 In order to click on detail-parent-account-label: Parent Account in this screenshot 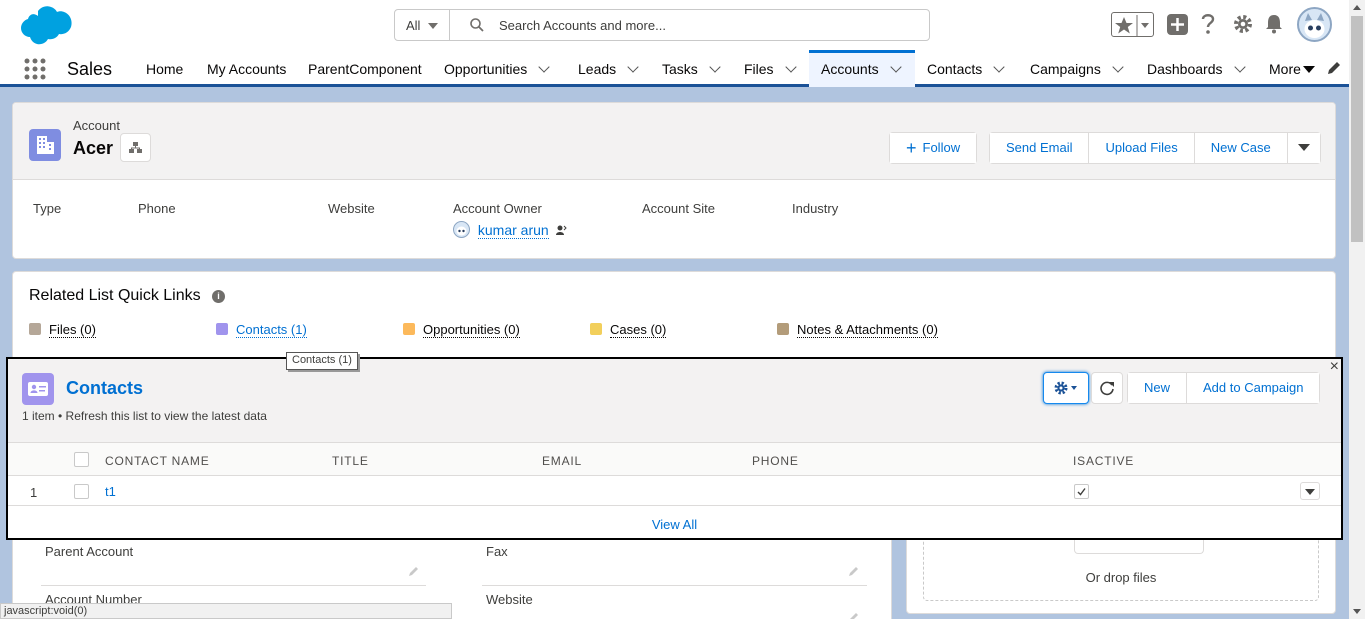, I will do `click(89, 551)`.